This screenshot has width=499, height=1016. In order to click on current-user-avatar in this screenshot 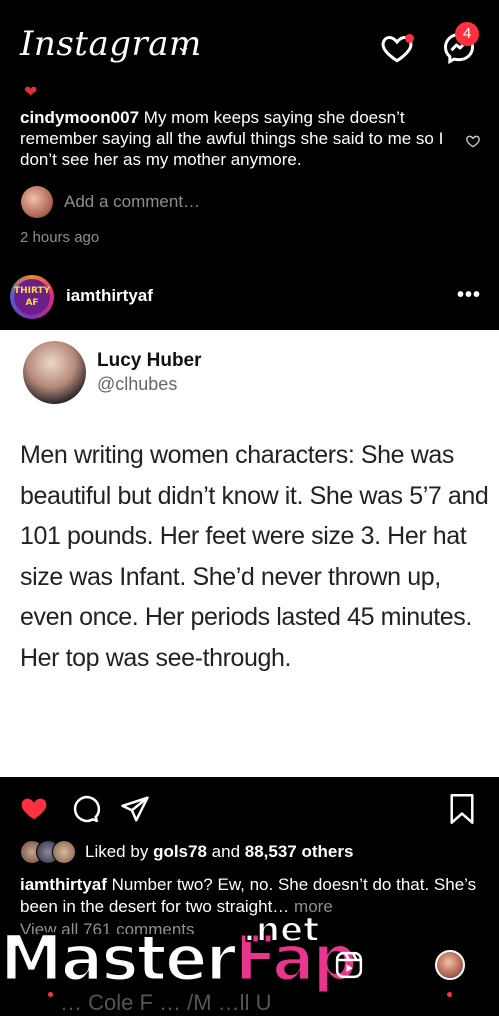, I will do `click(37, 202)`.